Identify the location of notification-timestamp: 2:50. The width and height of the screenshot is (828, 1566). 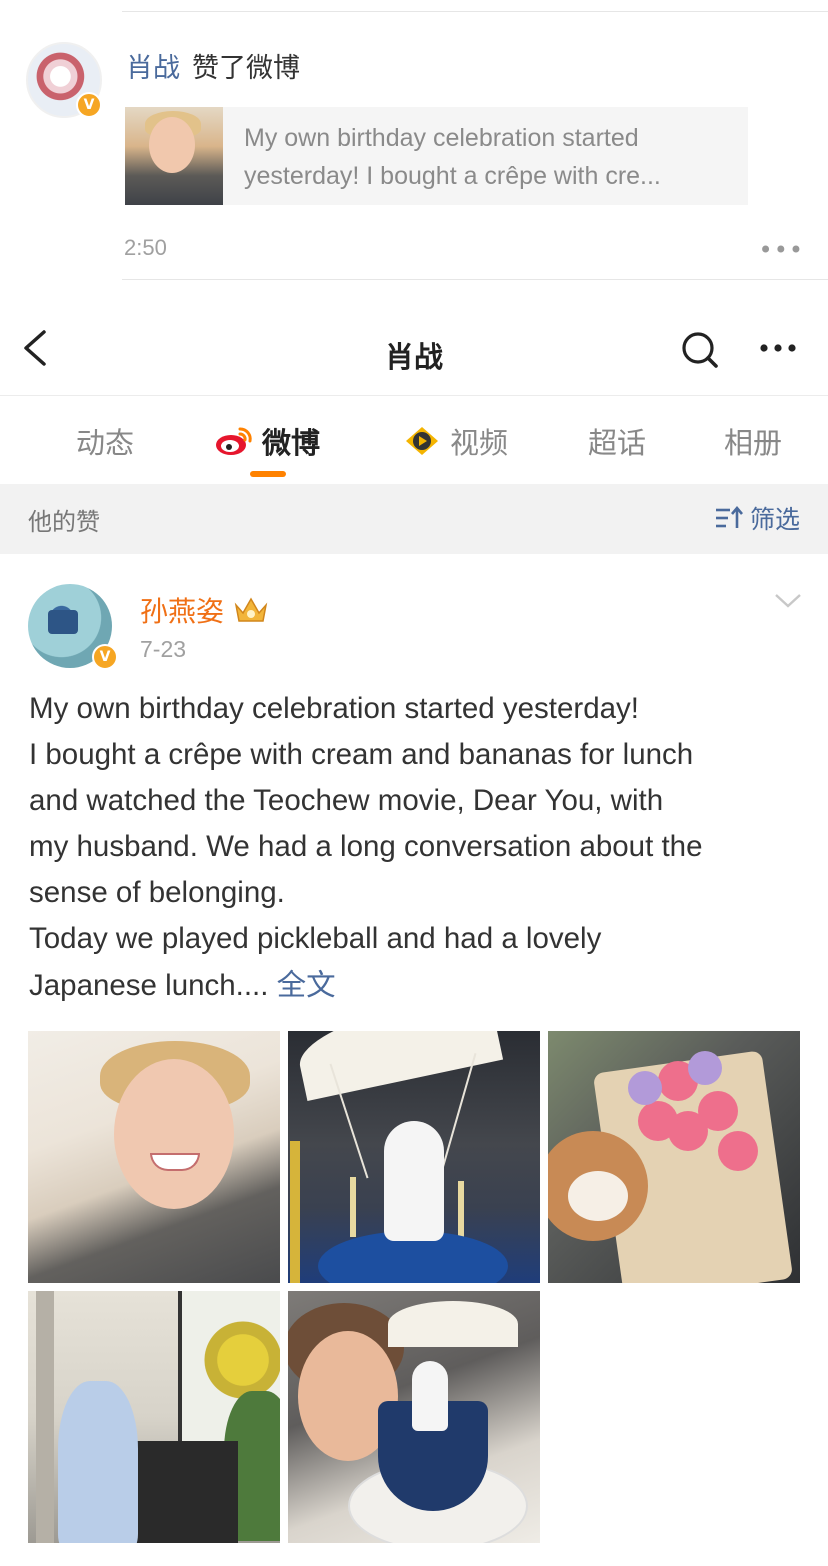
(145, 247).